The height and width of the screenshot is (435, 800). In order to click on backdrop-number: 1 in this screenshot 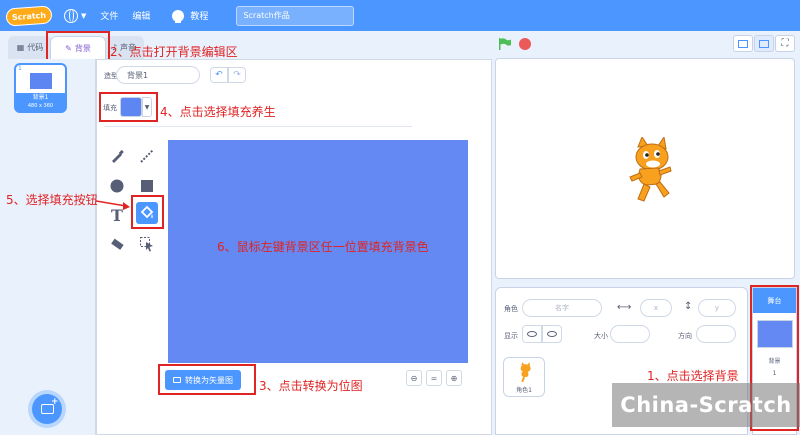, I will do `click(20, 68)`.